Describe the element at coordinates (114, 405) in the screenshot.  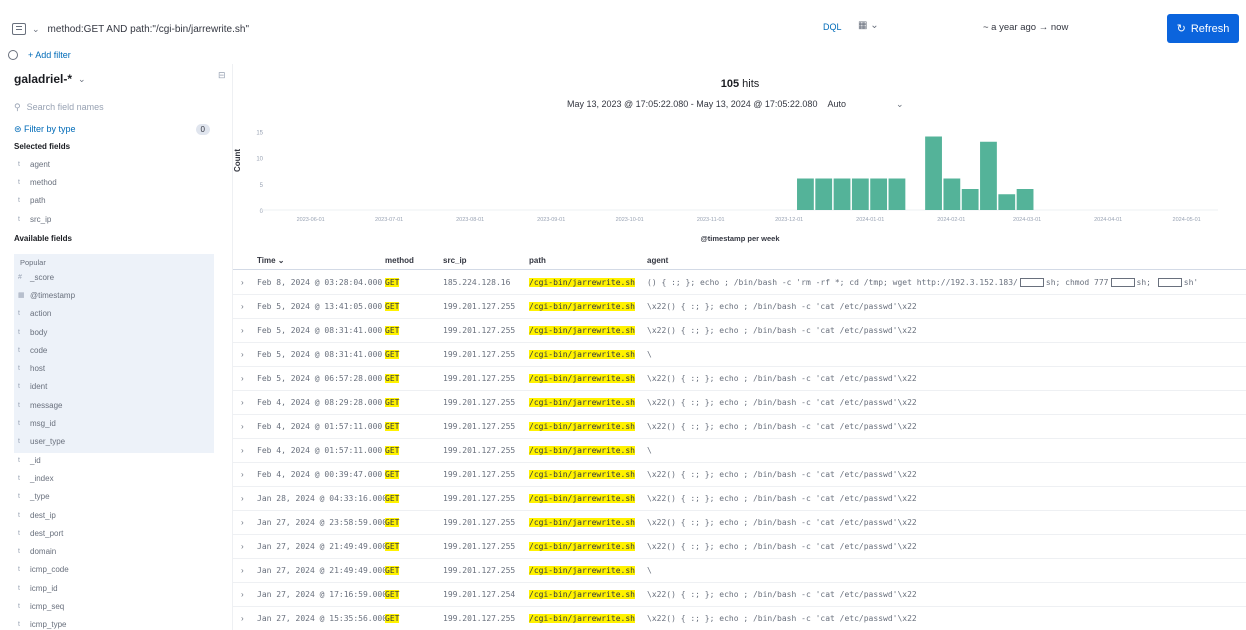
I see `field-item-message: t message` at that location.